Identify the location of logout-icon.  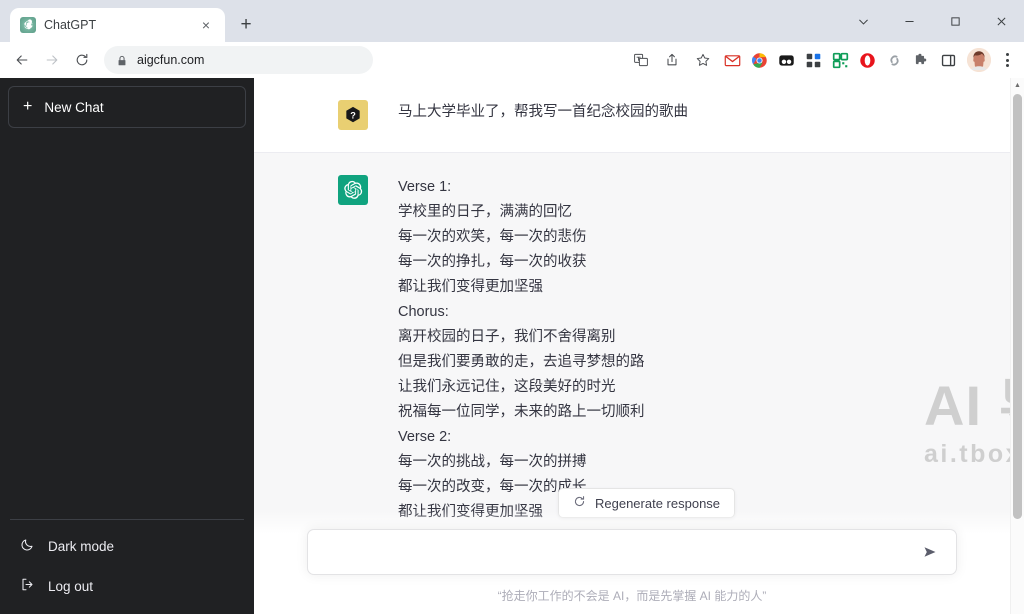
(27, 586).